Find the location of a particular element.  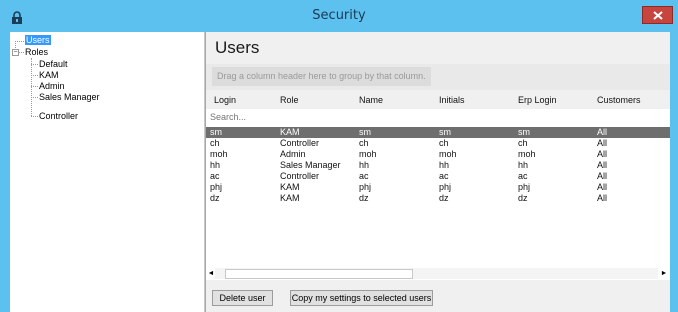

cell-login: dz is located at coordinates (215, 198).